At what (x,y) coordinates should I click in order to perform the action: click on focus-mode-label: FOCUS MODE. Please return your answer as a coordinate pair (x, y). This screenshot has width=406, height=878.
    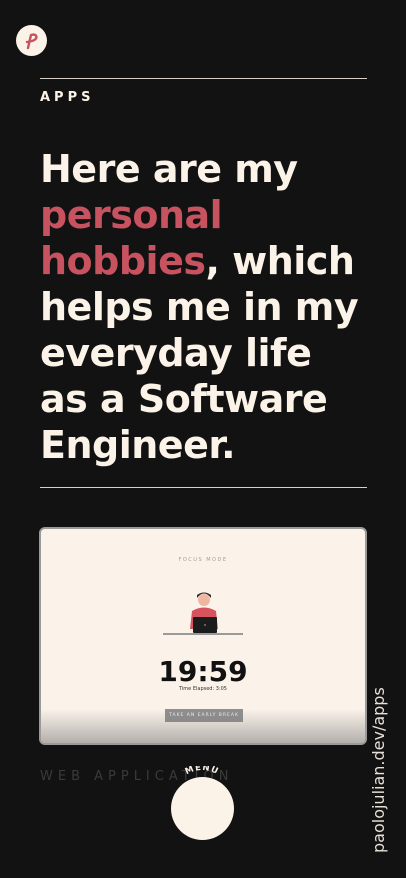
    Looking at the image, I should click on (203, 560).